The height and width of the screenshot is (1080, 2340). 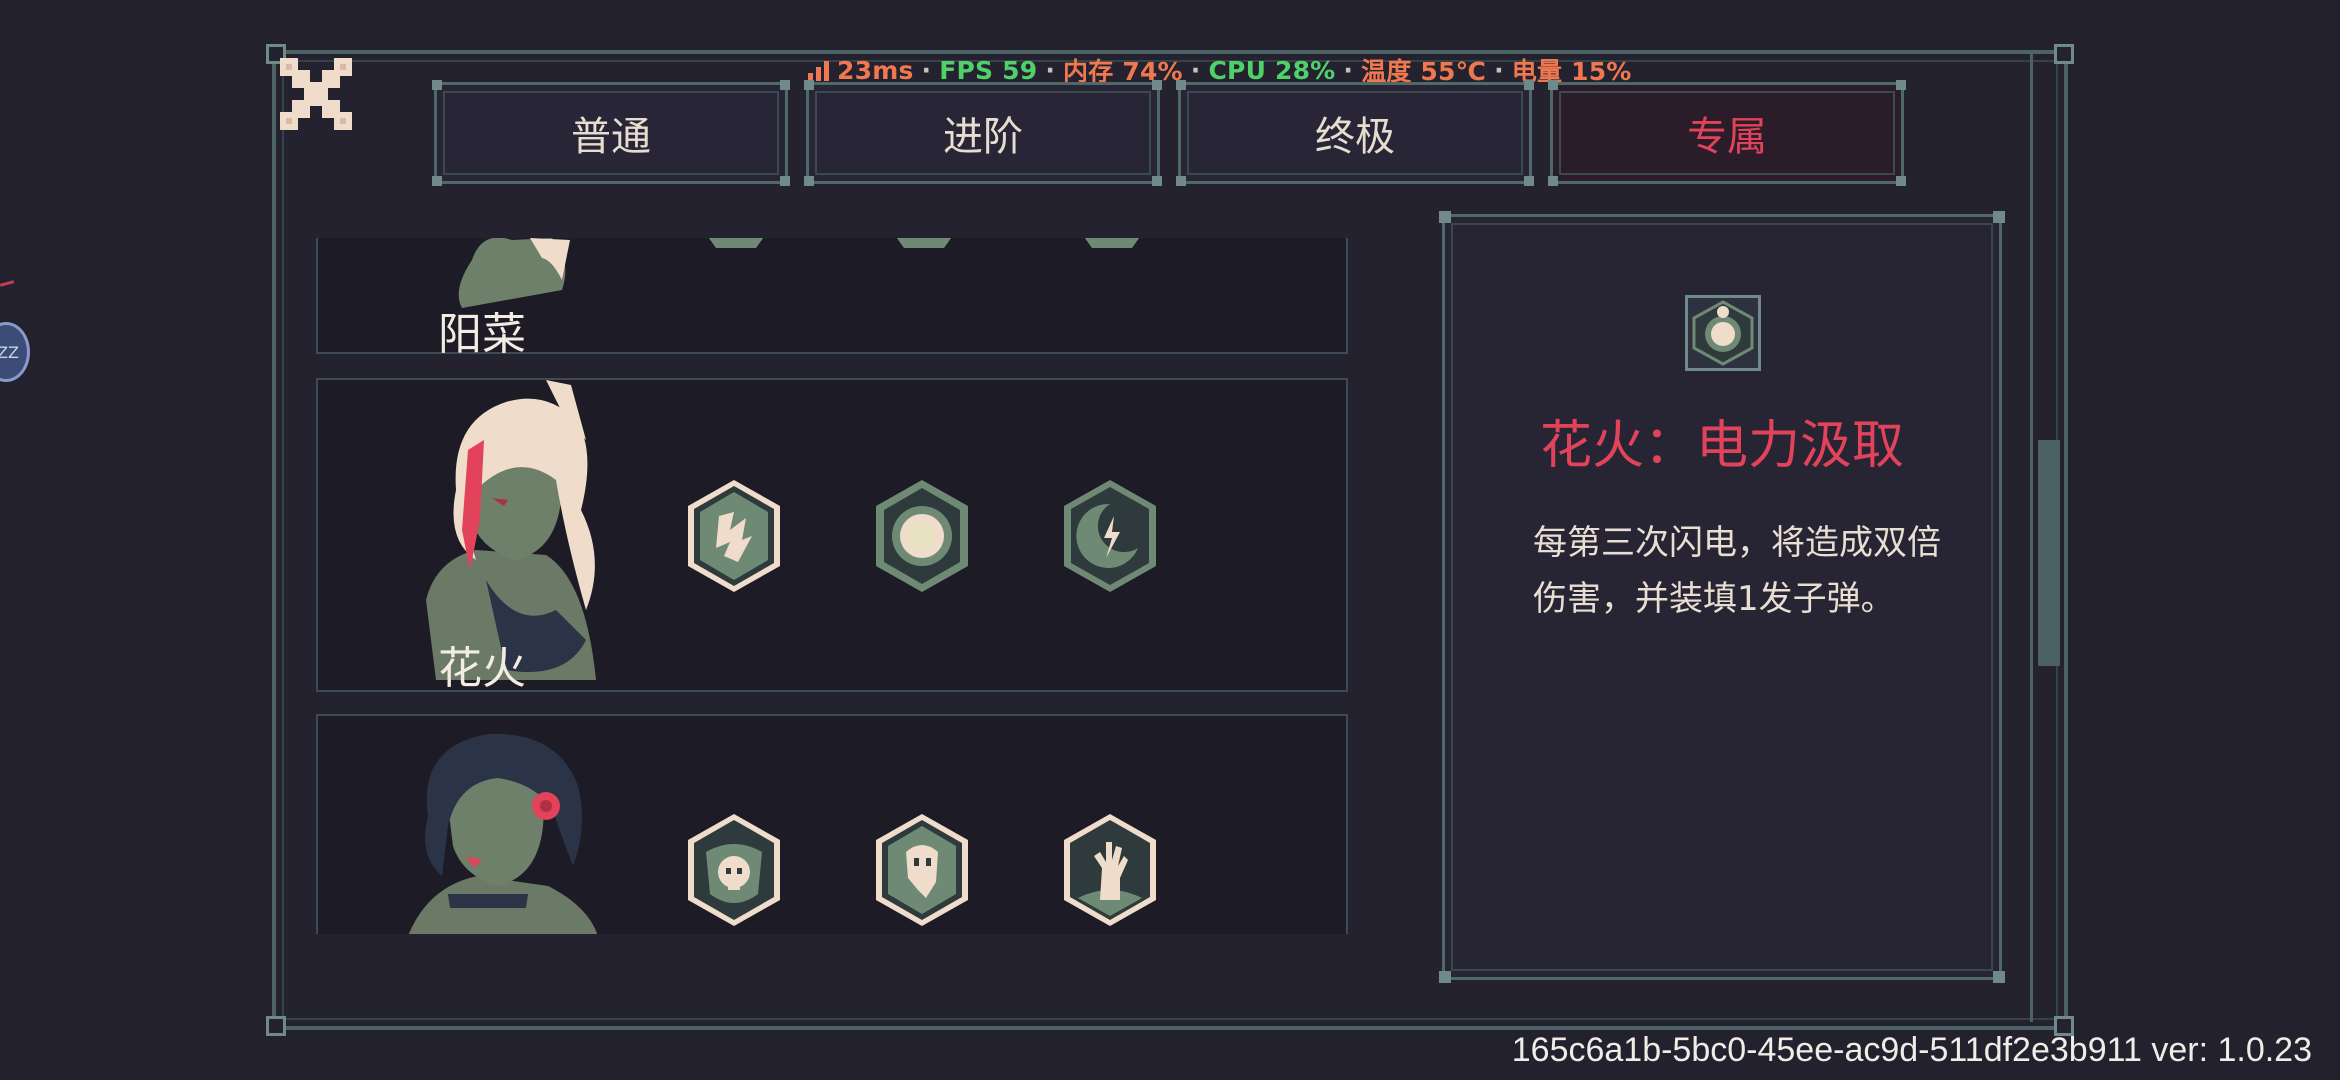 What do you see at coordinates (832, 536) in the screenshot?
I see `character-row: 花火` at bounding box center [832, 536].